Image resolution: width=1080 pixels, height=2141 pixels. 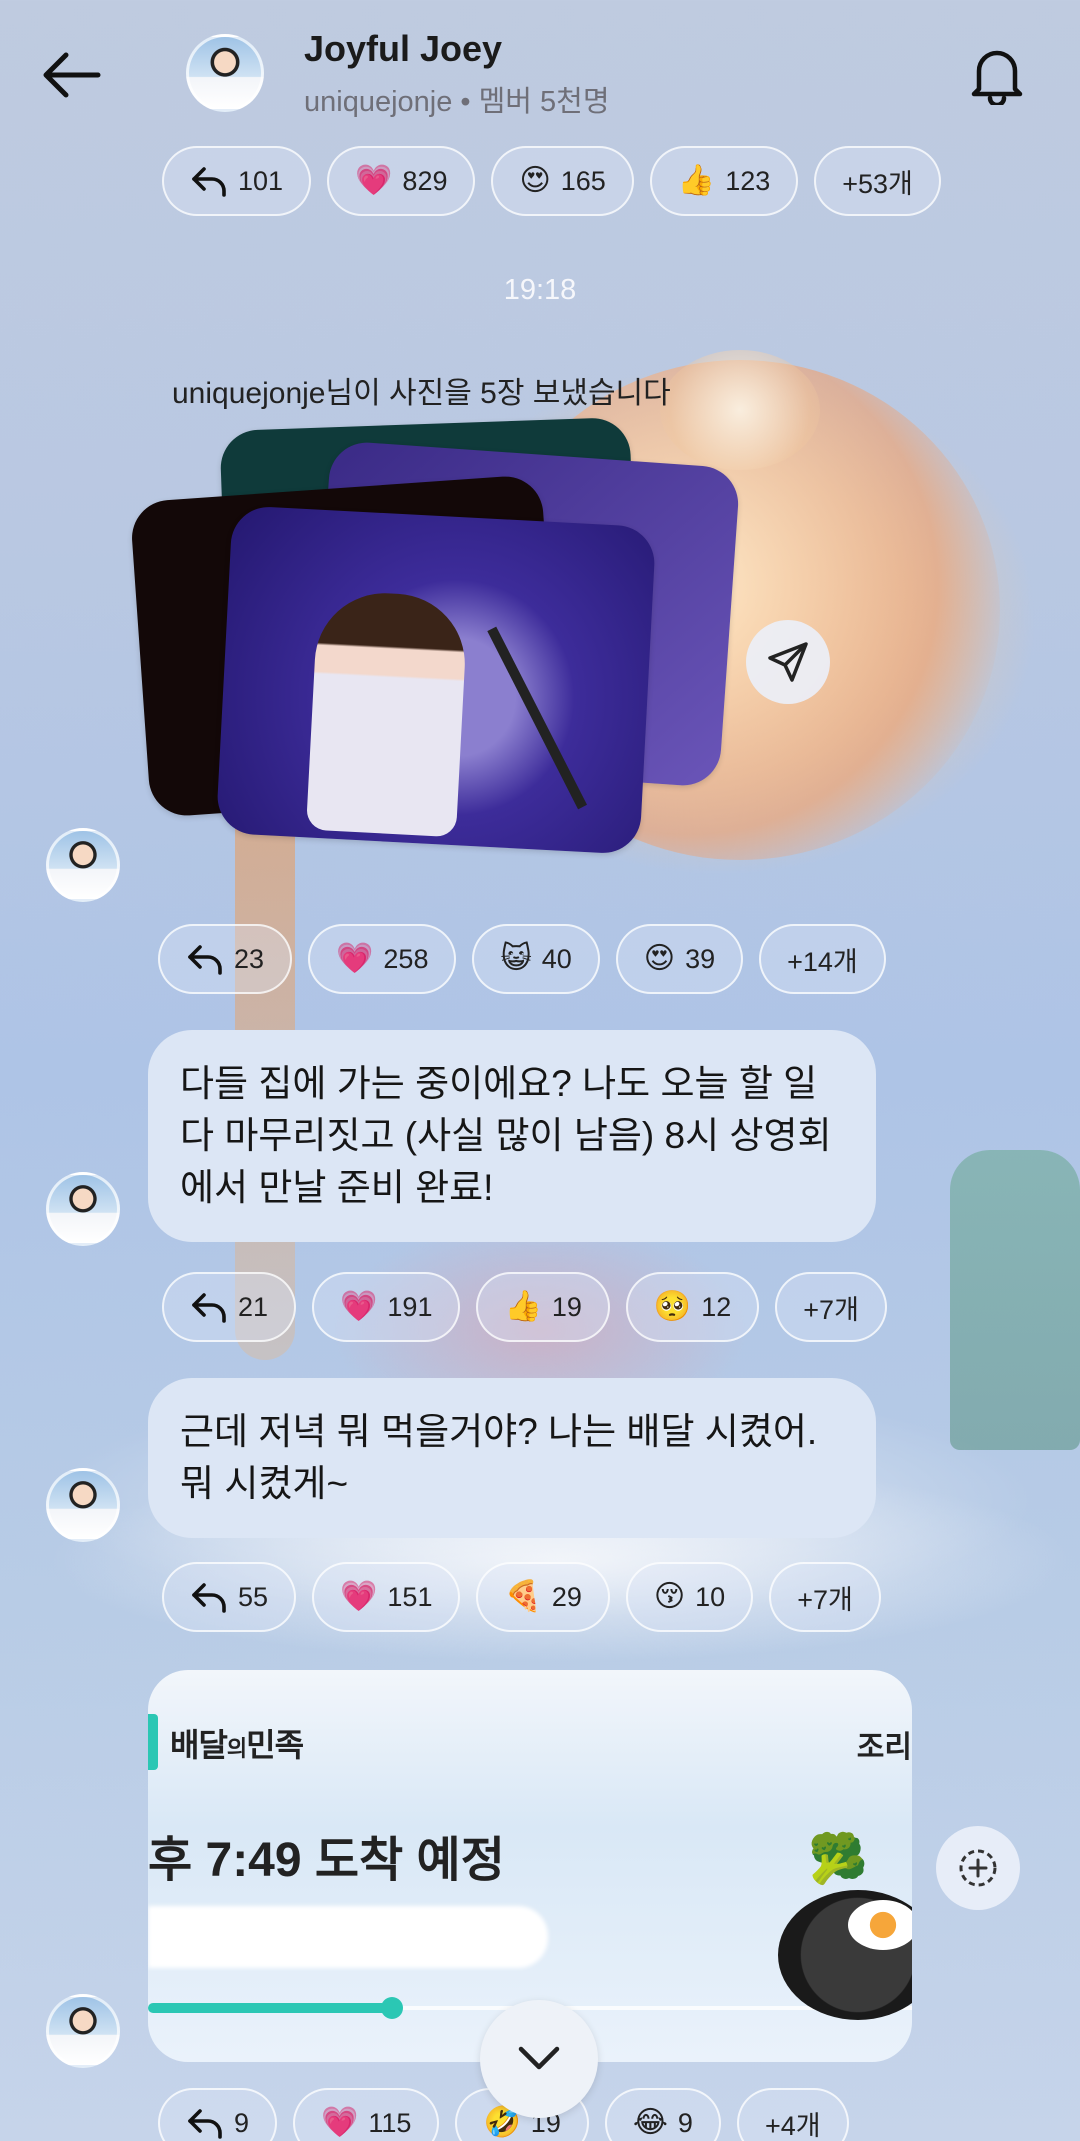 I want to click on delivery-progress-fill, so click(x=270, y=2008).